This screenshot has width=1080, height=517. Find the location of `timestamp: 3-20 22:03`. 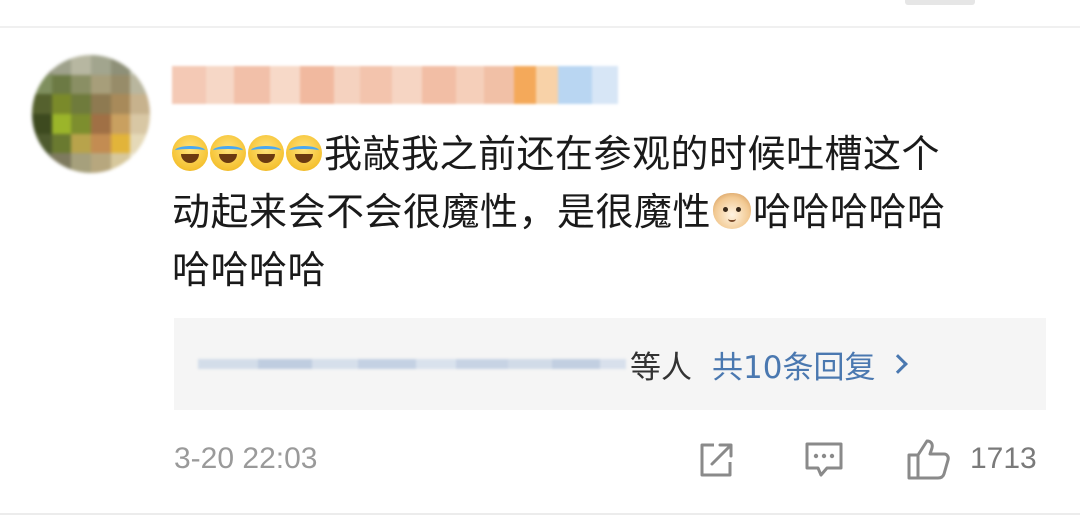

timestamp: 3-20 22:03 is located at coordinates (246, 458).